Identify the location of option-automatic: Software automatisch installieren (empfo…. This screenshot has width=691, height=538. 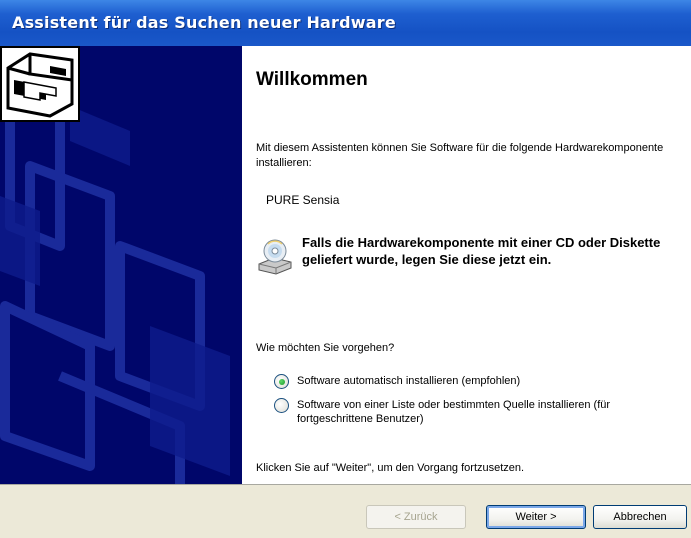
(455, 381).